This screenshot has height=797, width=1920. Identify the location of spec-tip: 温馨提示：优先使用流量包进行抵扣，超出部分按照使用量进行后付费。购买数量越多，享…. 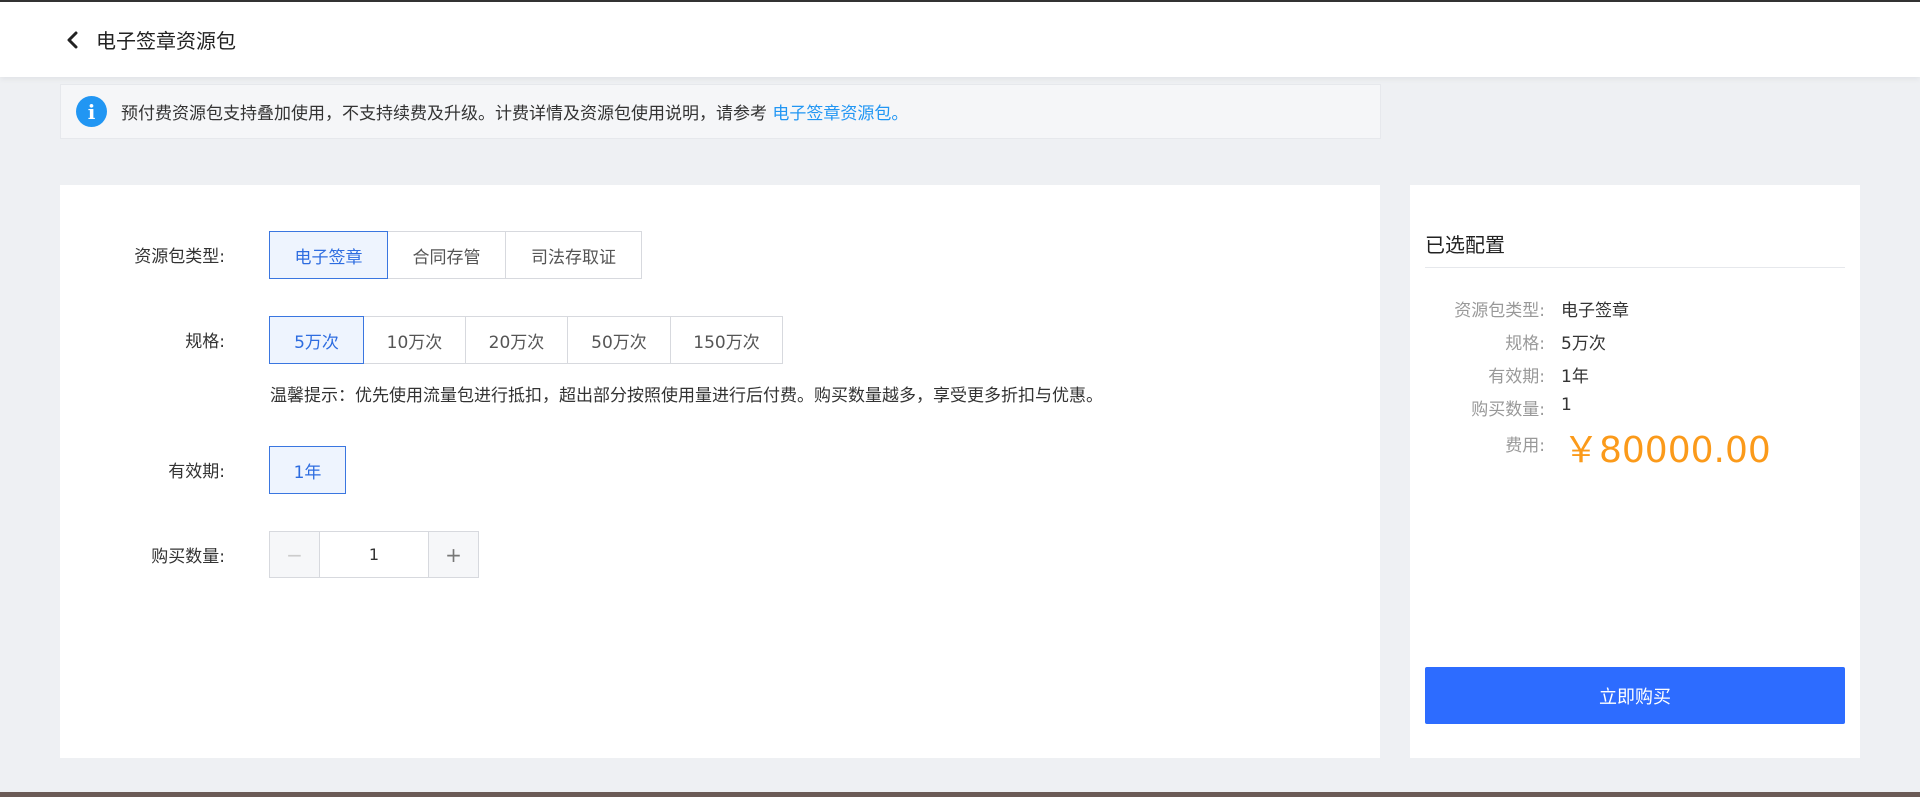
(686, 396).